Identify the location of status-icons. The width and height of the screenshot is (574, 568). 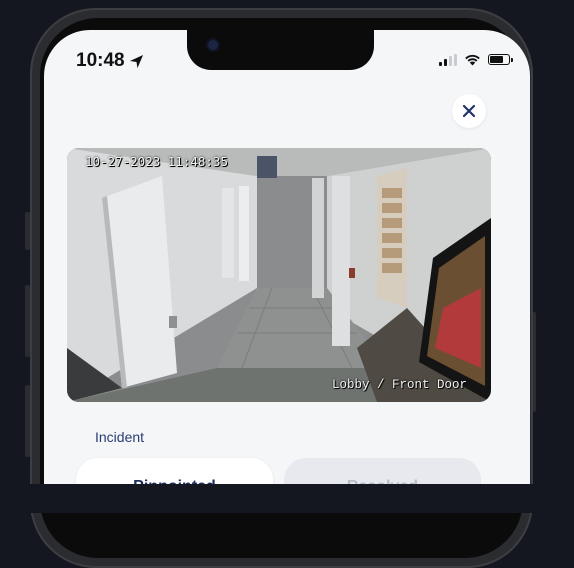
(476, 59).